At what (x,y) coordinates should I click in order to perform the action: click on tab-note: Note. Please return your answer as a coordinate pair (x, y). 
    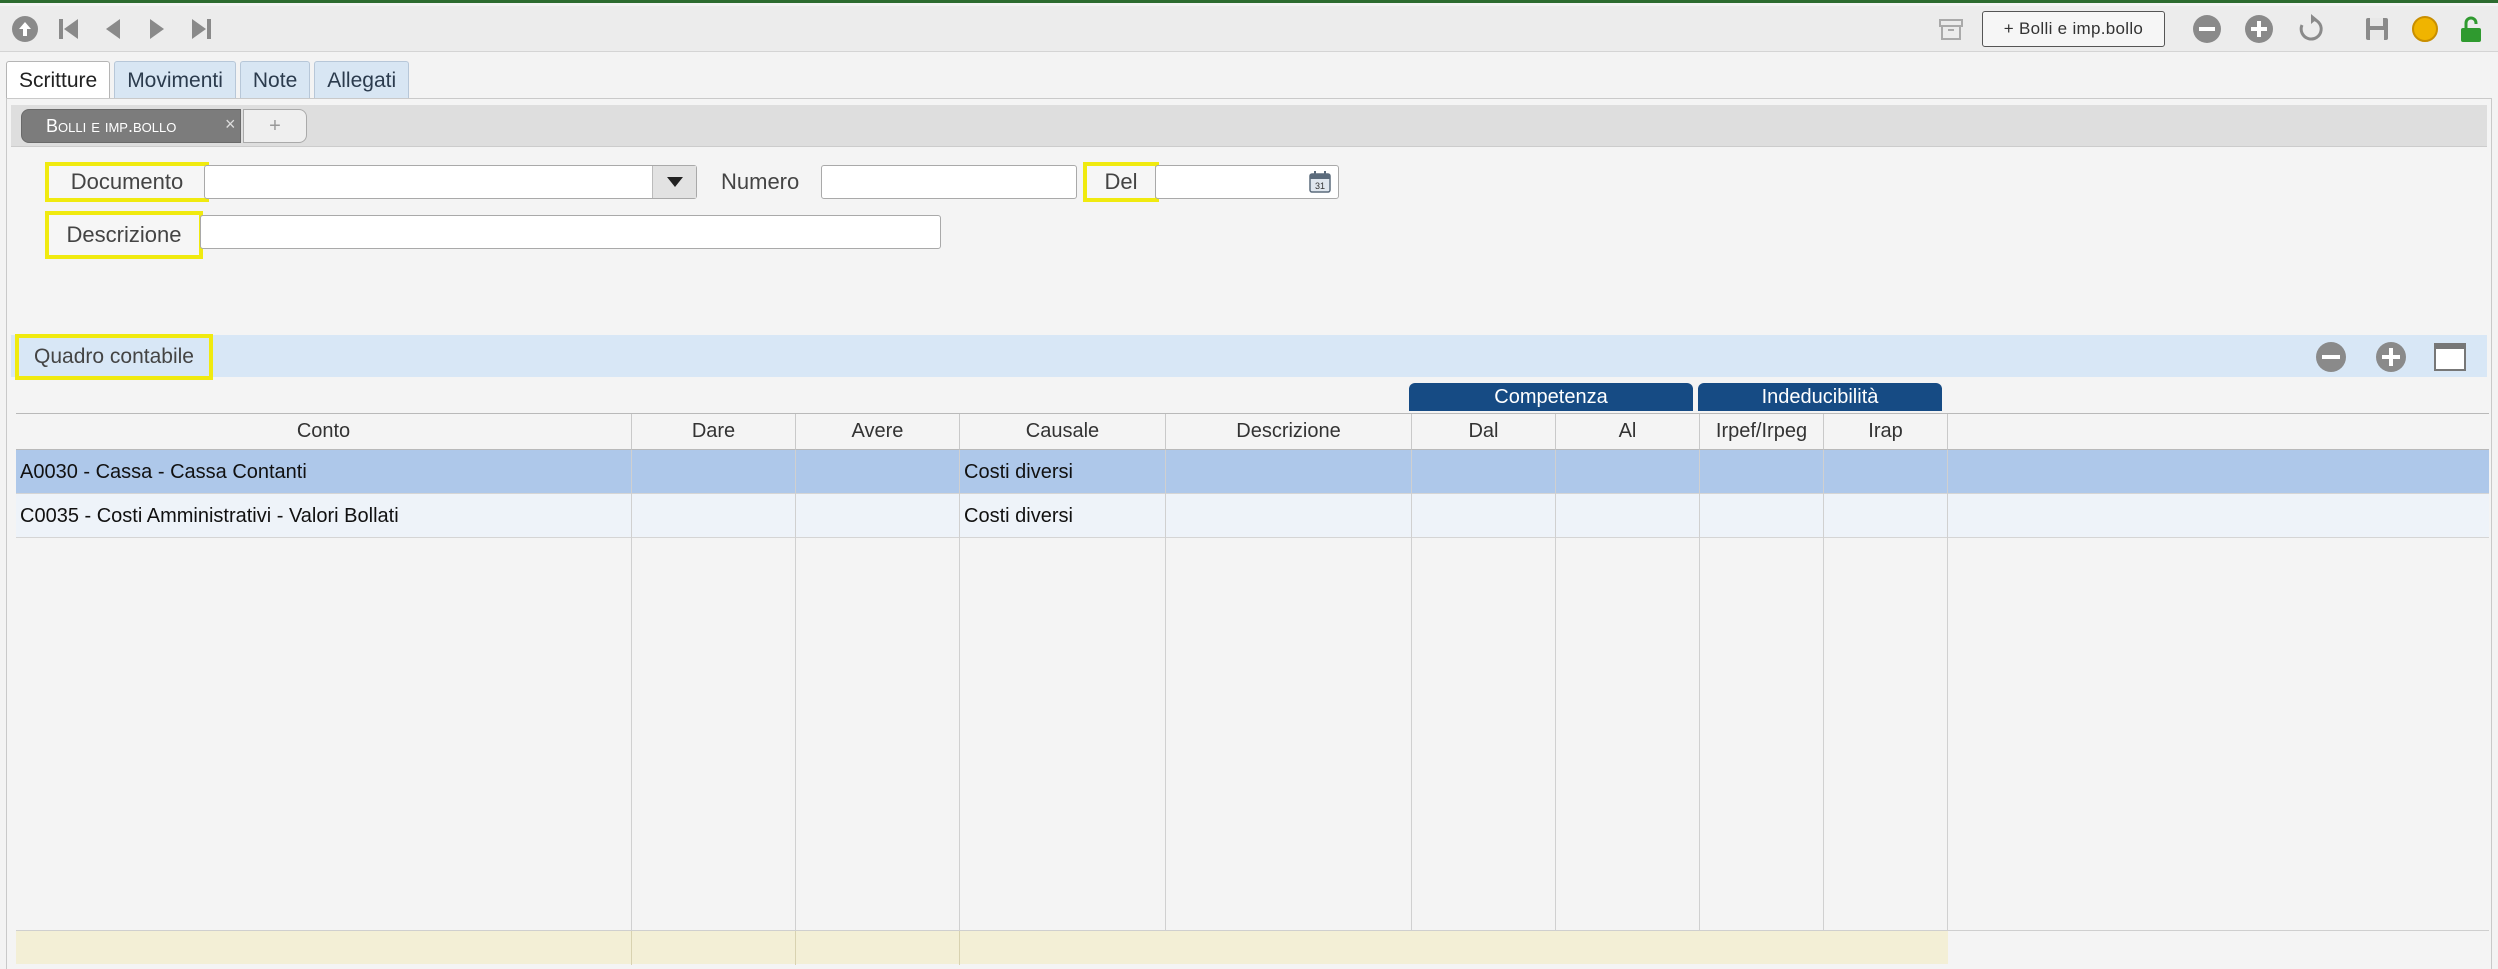
    Looking at the image, I should click on (275, 80).